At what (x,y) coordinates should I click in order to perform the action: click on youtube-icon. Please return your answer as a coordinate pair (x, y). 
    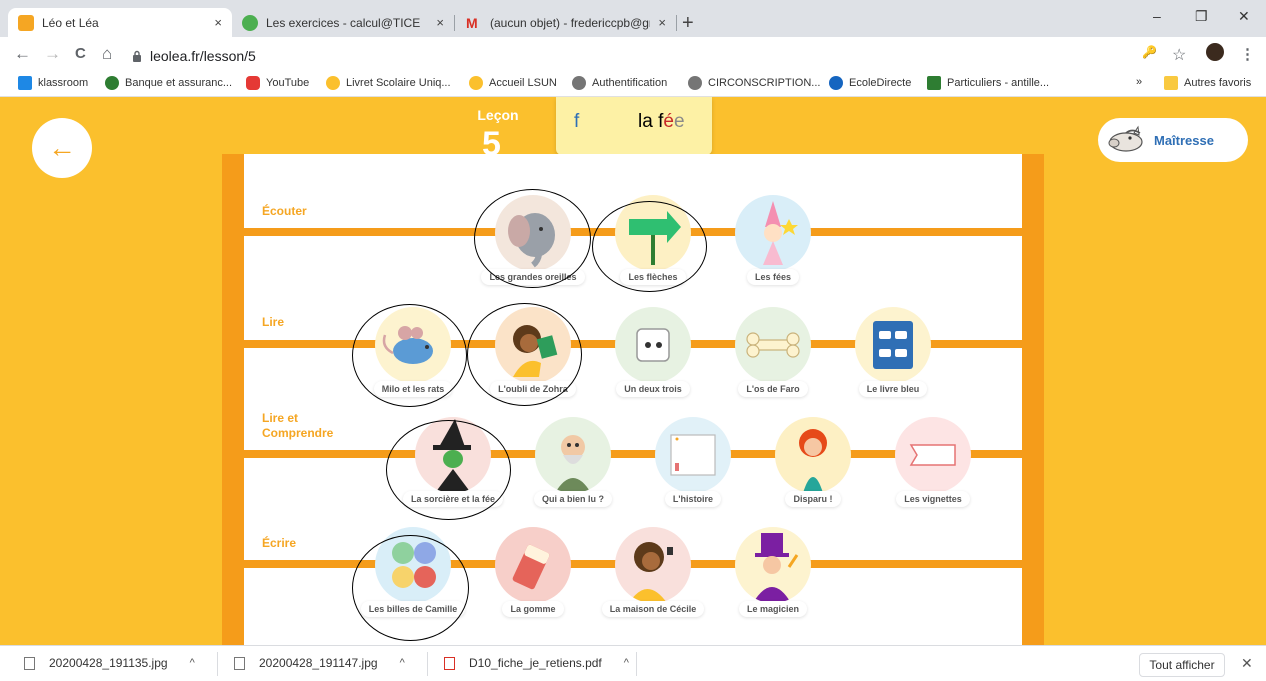
    Looking at the image, I should click on (253, 83).